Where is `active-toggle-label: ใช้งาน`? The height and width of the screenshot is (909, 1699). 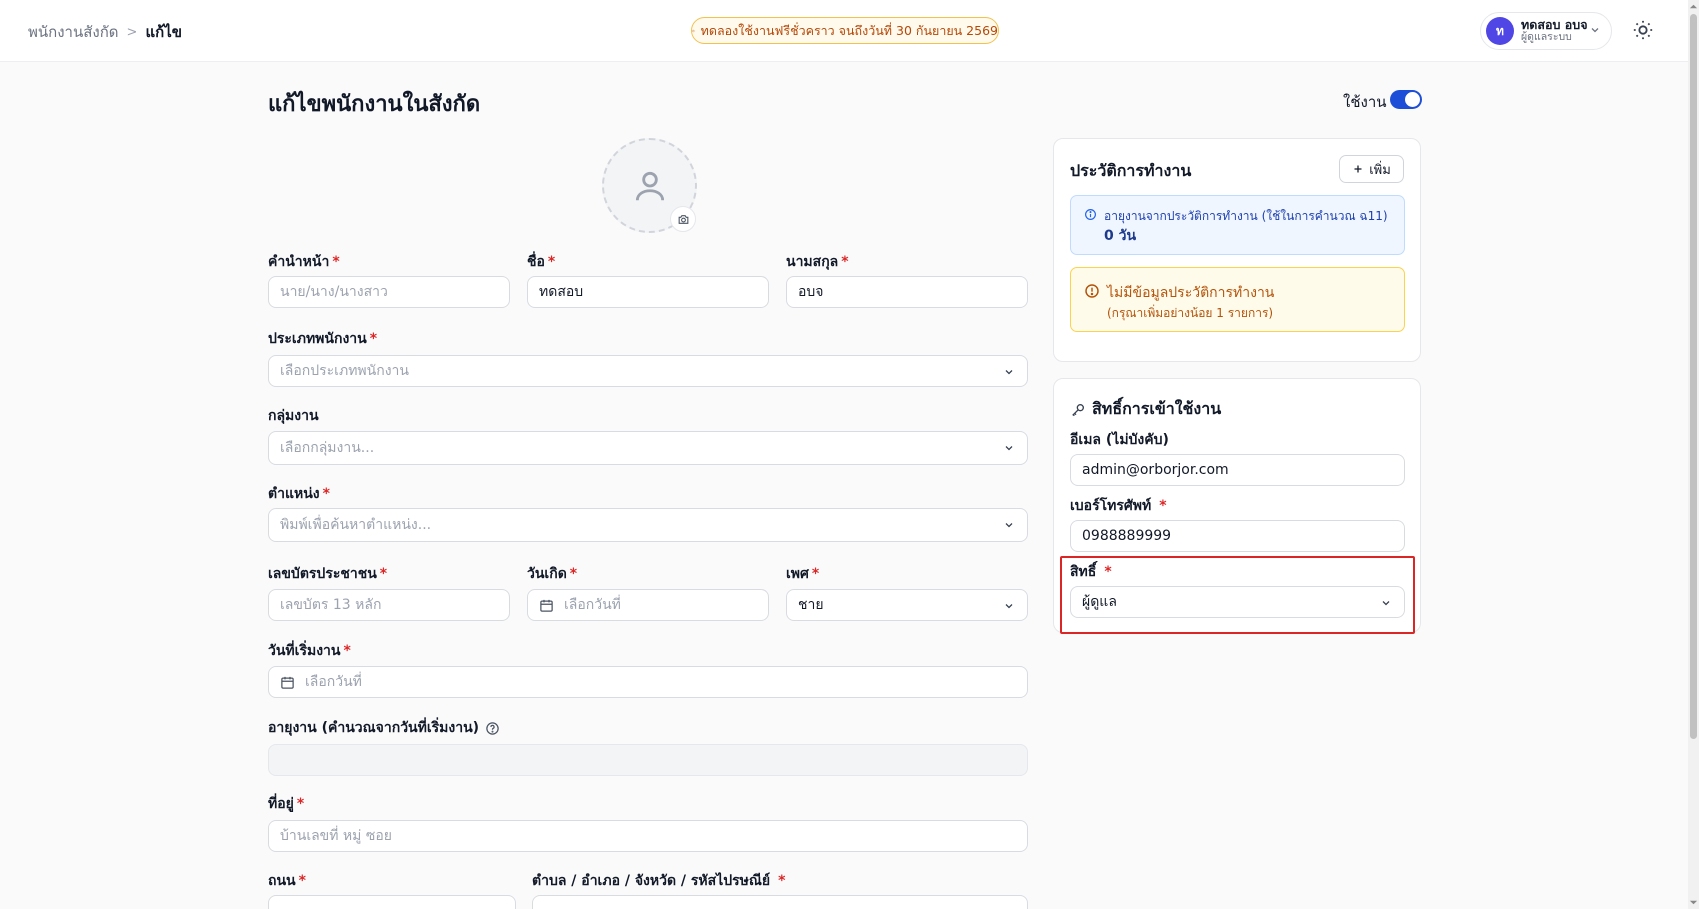 active-toggle-label: ใช้งาน is located at coordinates (1365, 102).